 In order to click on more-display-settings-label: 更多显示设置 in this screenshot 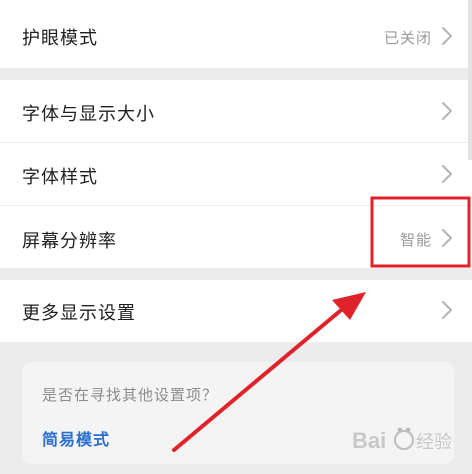, I will do `click(79, 313)`.